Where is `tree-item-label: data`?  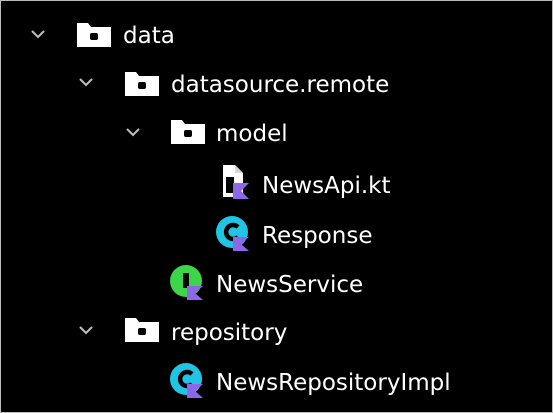 tree-item-label: data is located at coordinates (149, 36).